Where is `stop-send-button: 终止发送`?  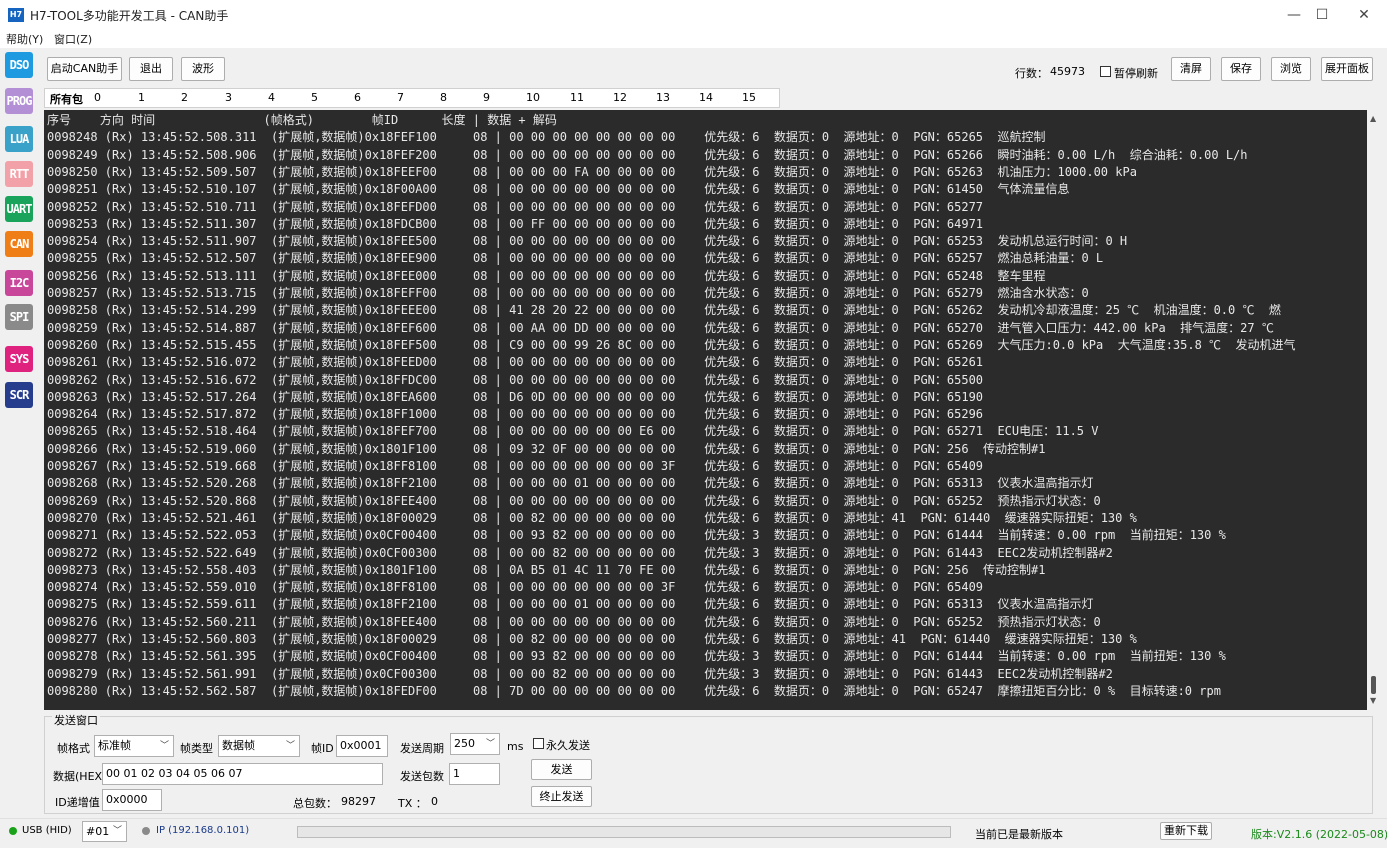 stop-send-button: 终止发送 is located at coordinates (561, 796).